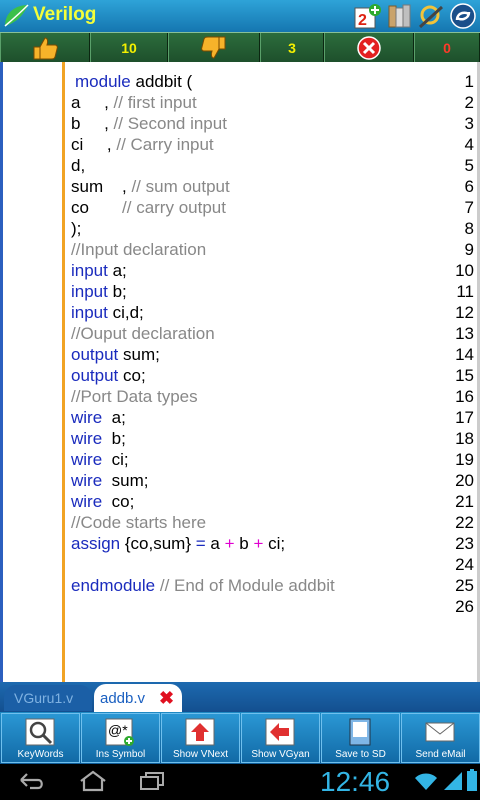 The height and width of the screenshot is (800, 480). I want to click on code-line-16: //Port Data types, so click(134, 396).